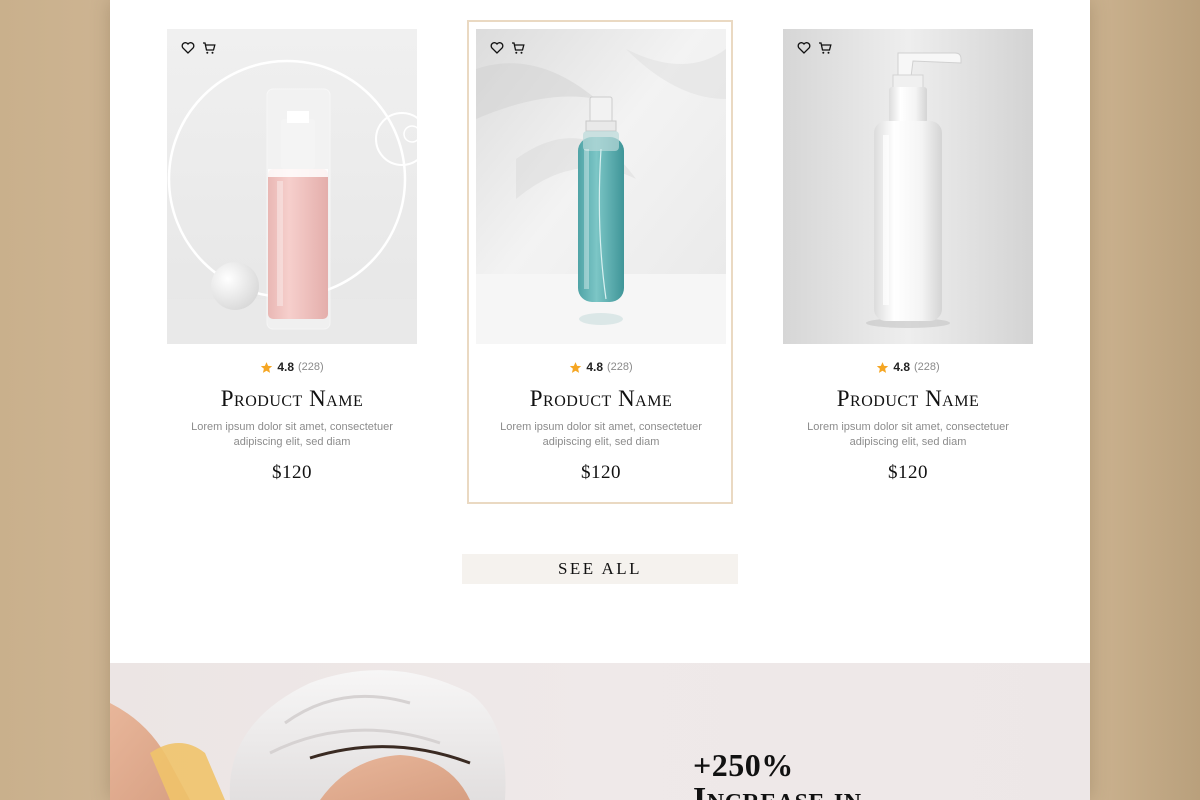  What do you see at coordinates (600, 731) in the screenshot?
I see `hero-section: +250% Increase in` at bounding box center [600, 731].